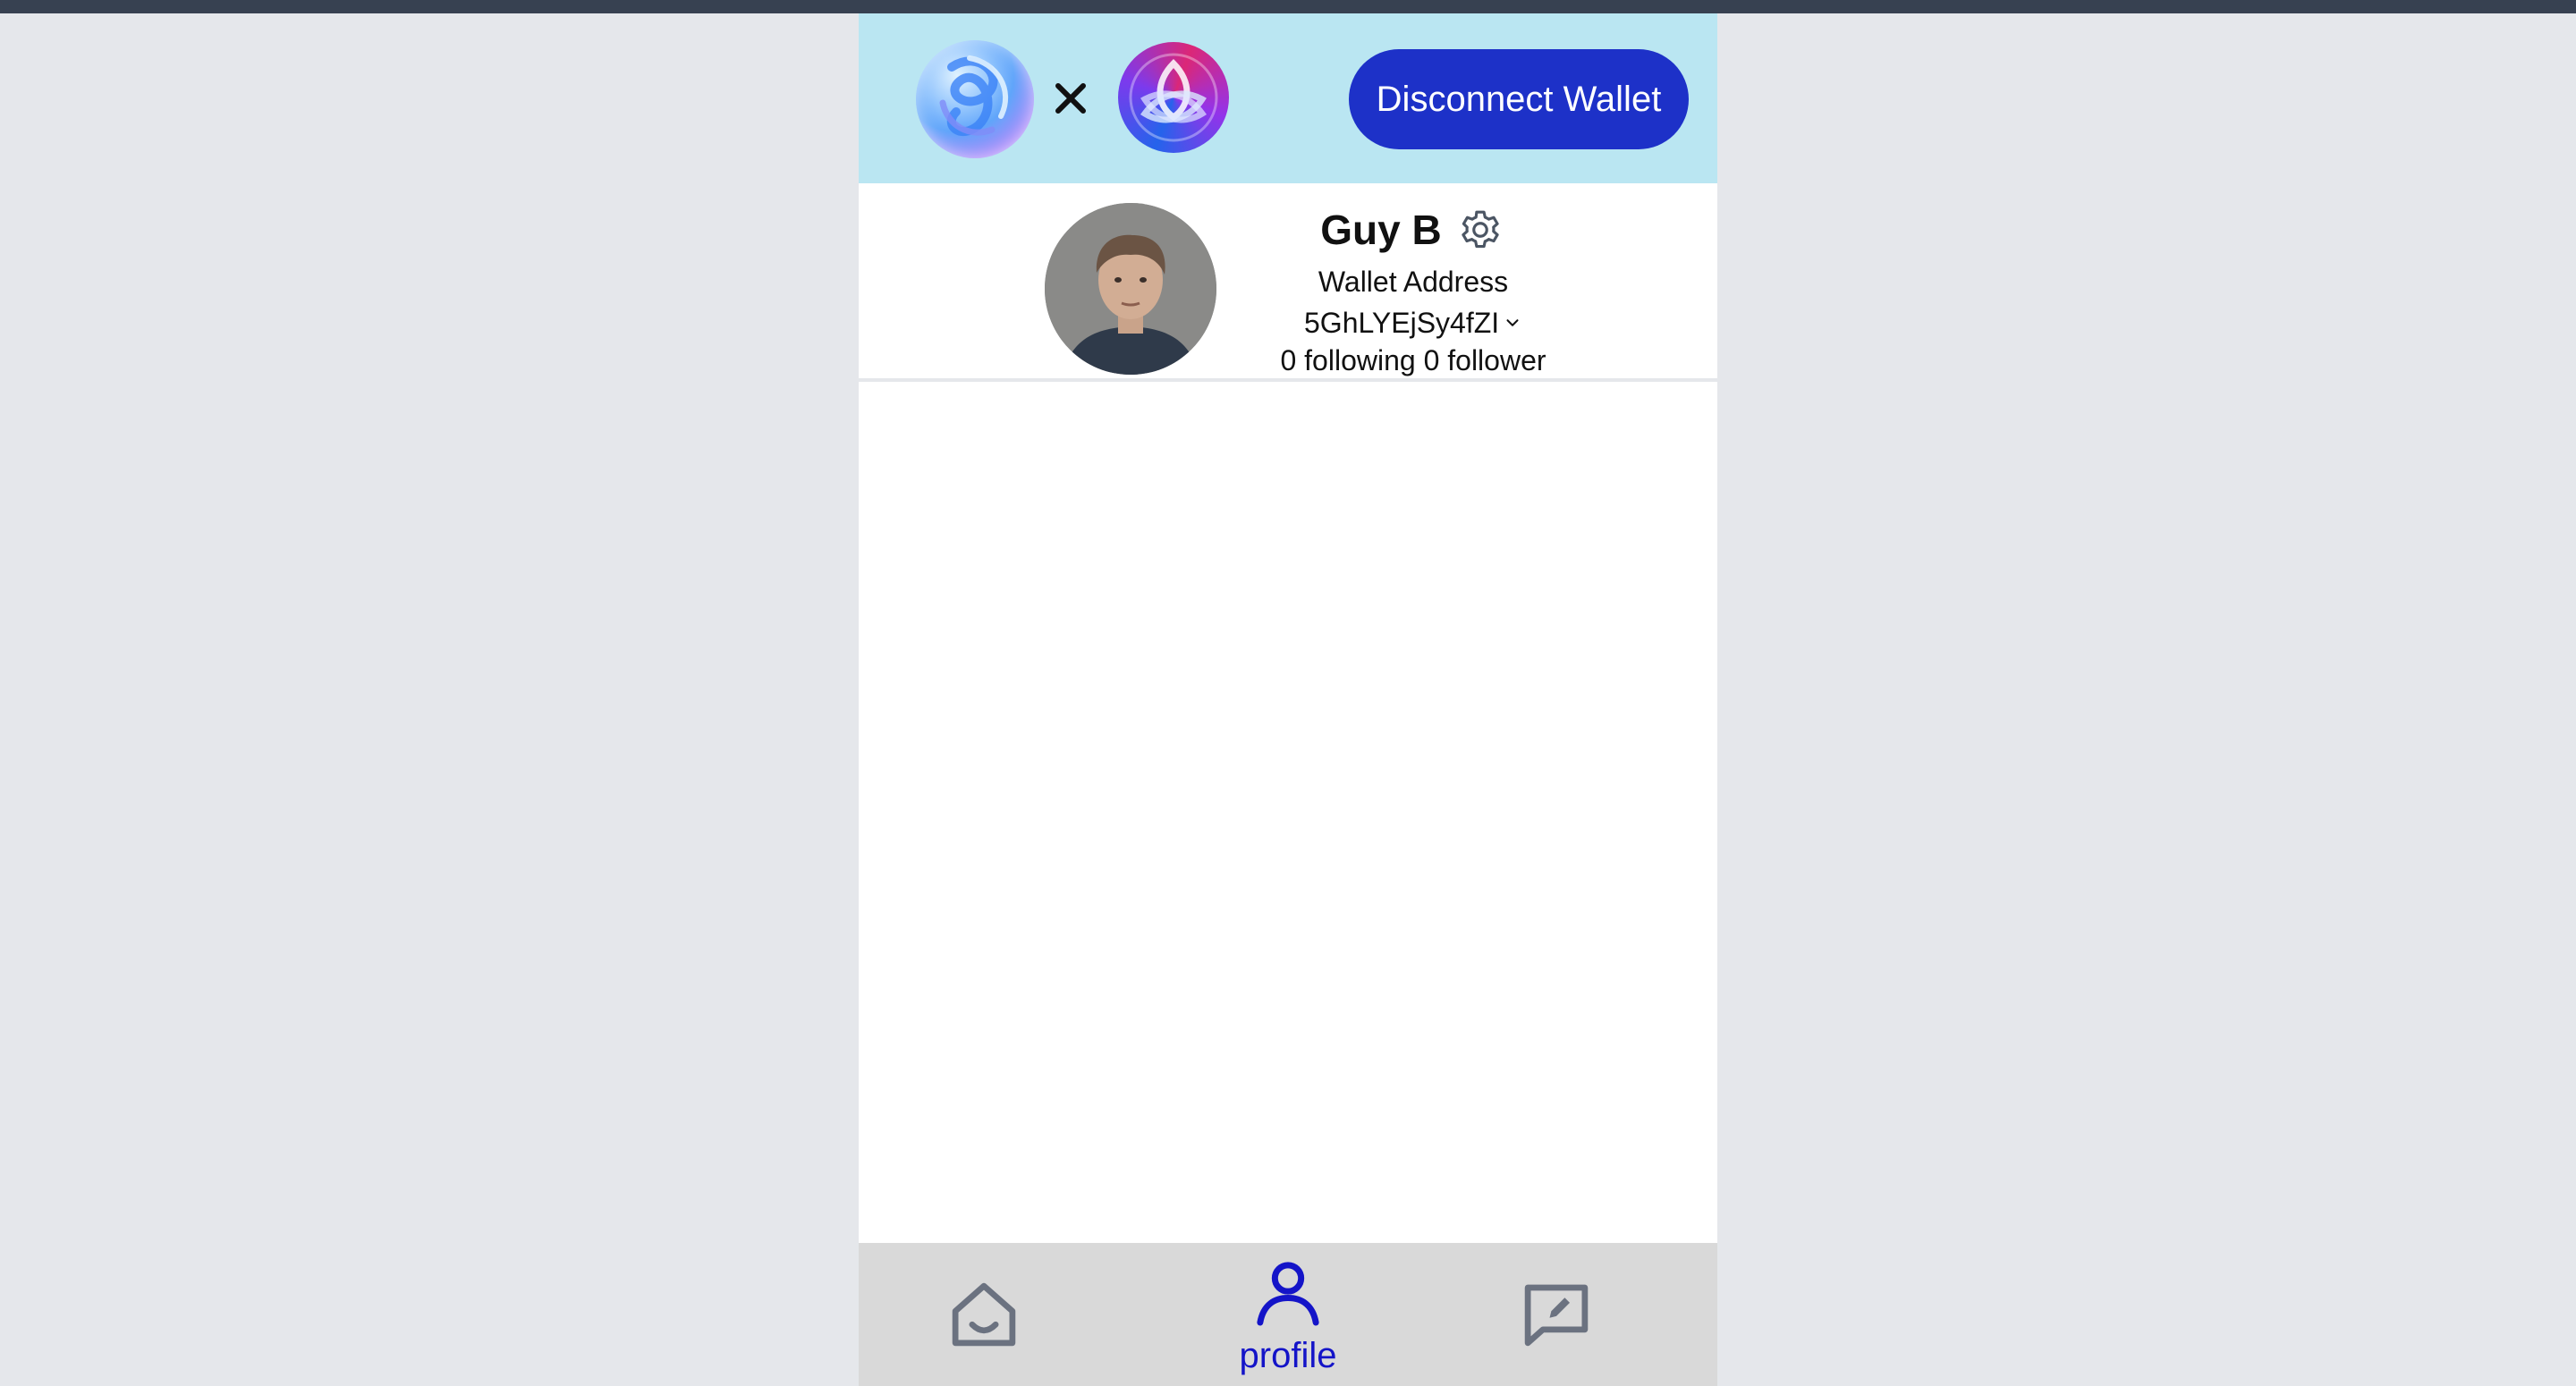 The width and height of the screenshot is (2576, 1386). Describe the element at coordinates (1288, 6) in the screenshot. I see `browser-top-bar` at that location.